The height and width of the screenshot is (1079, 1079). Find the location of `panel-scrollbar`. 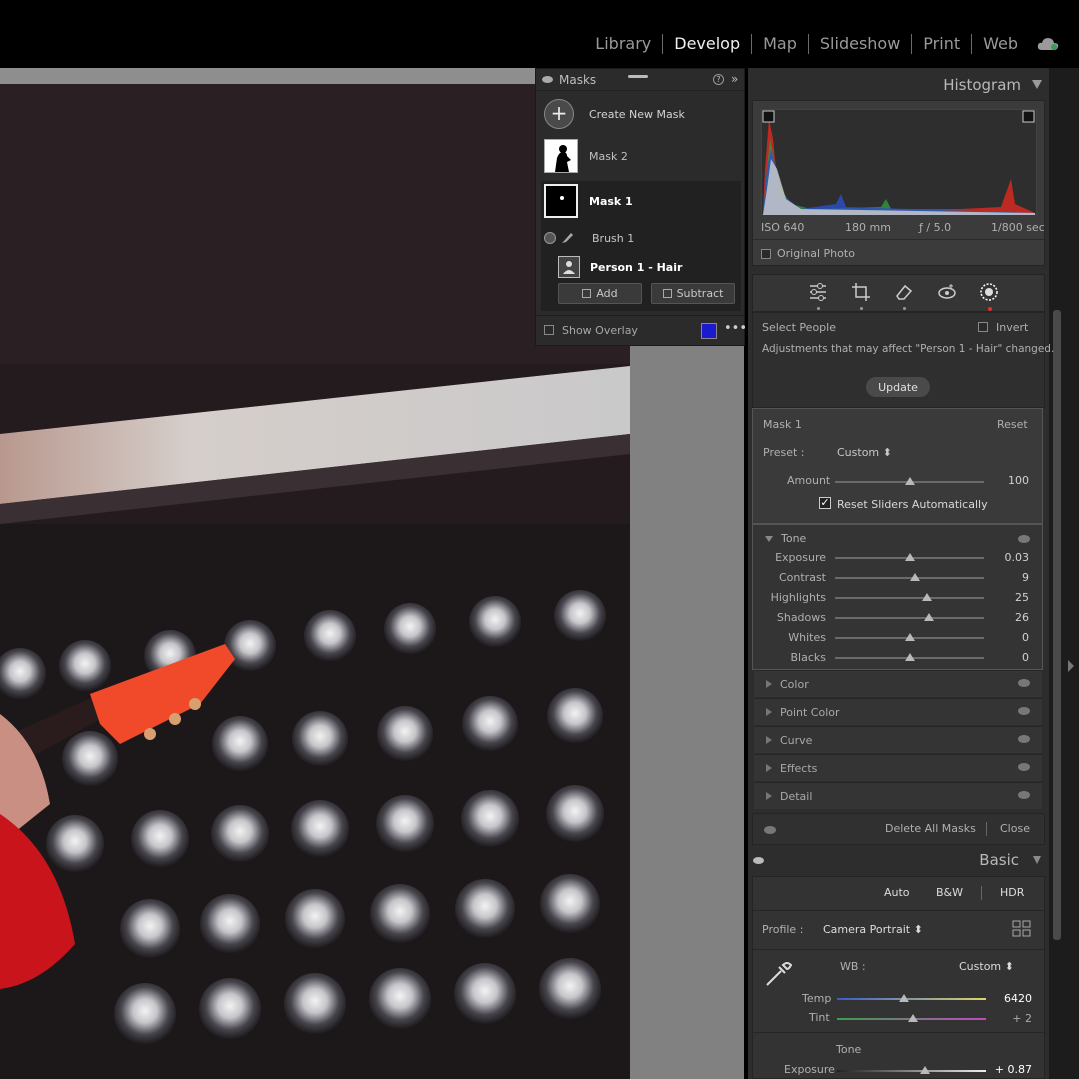

panel-scrollbar is located at coordinates (1057, 625).